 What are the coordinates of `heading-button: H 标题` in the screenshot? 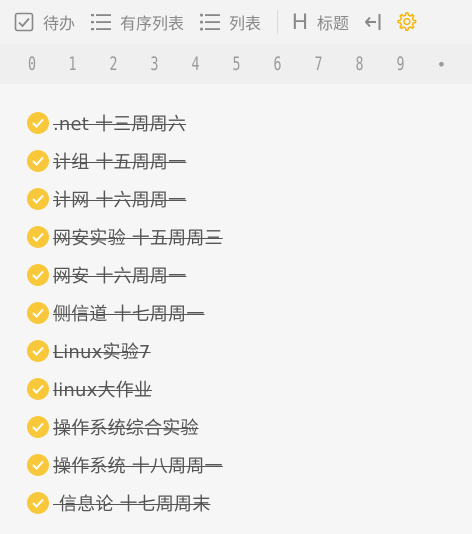 It's located at (320, 22).